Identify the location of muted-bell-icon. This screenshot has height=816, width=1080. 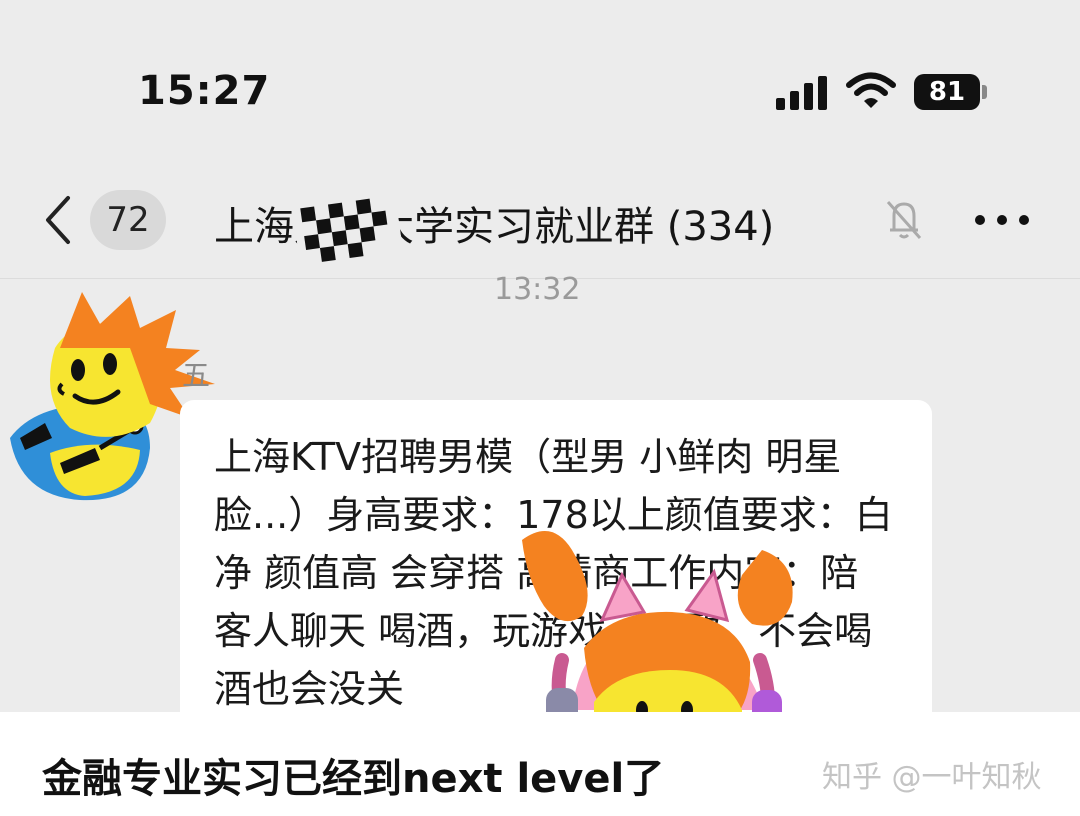
(904, 220).